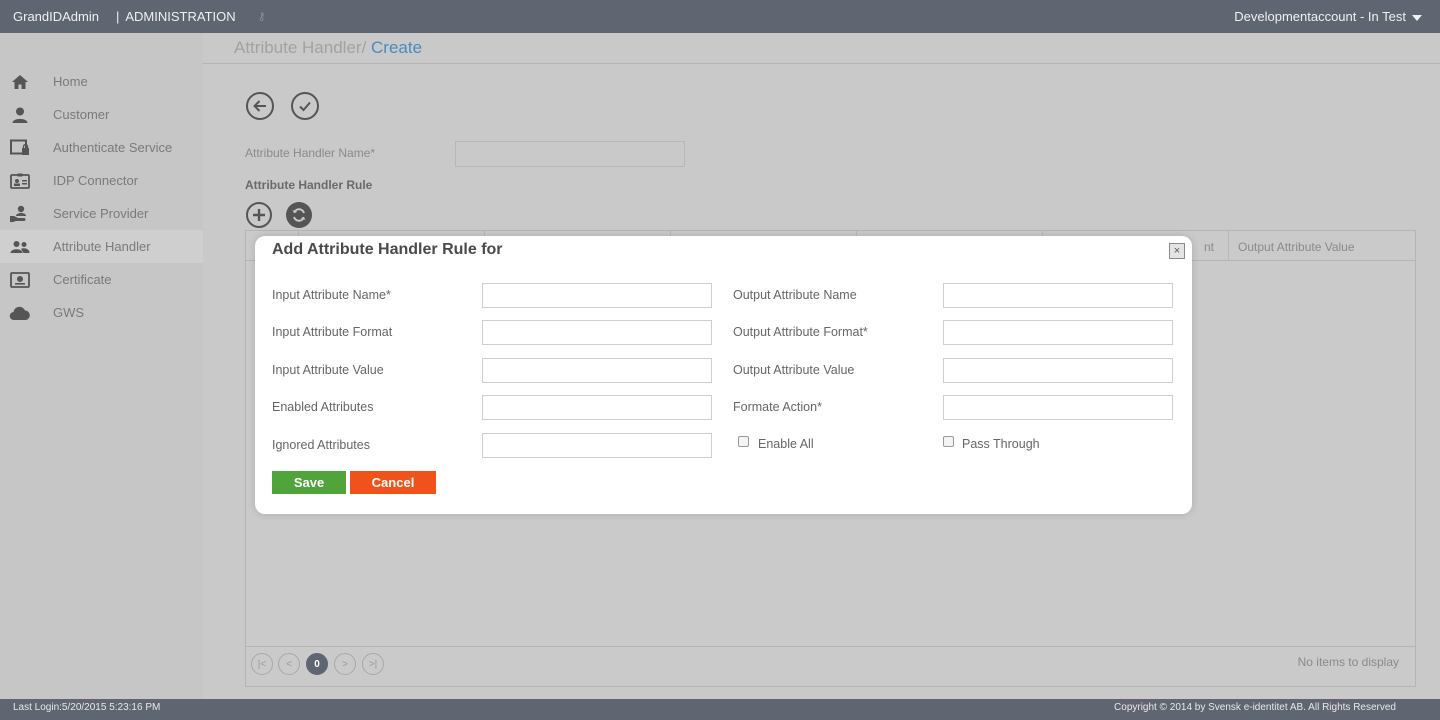  Describe the element at coordinates (96, 180) in the screenshot. I see `sidebar-item-label: IDP Connector` at that location.